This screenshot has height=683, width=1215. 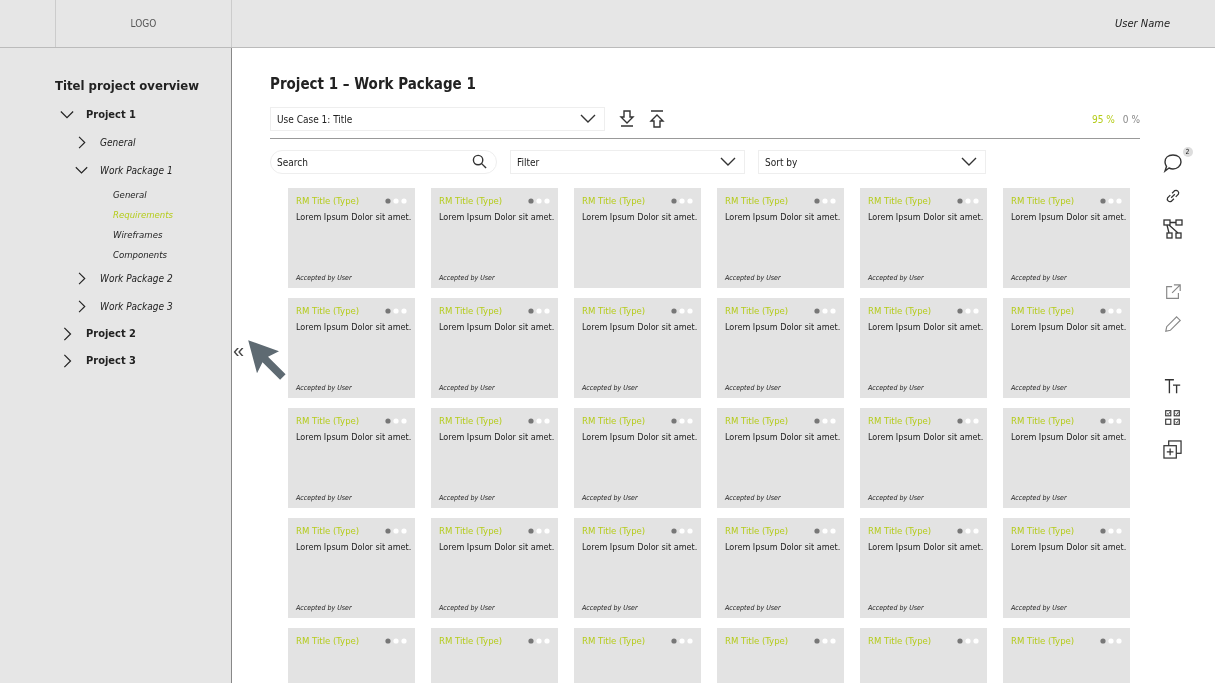 I want to click on user-name: User Name, so click(x=1142, y=23).